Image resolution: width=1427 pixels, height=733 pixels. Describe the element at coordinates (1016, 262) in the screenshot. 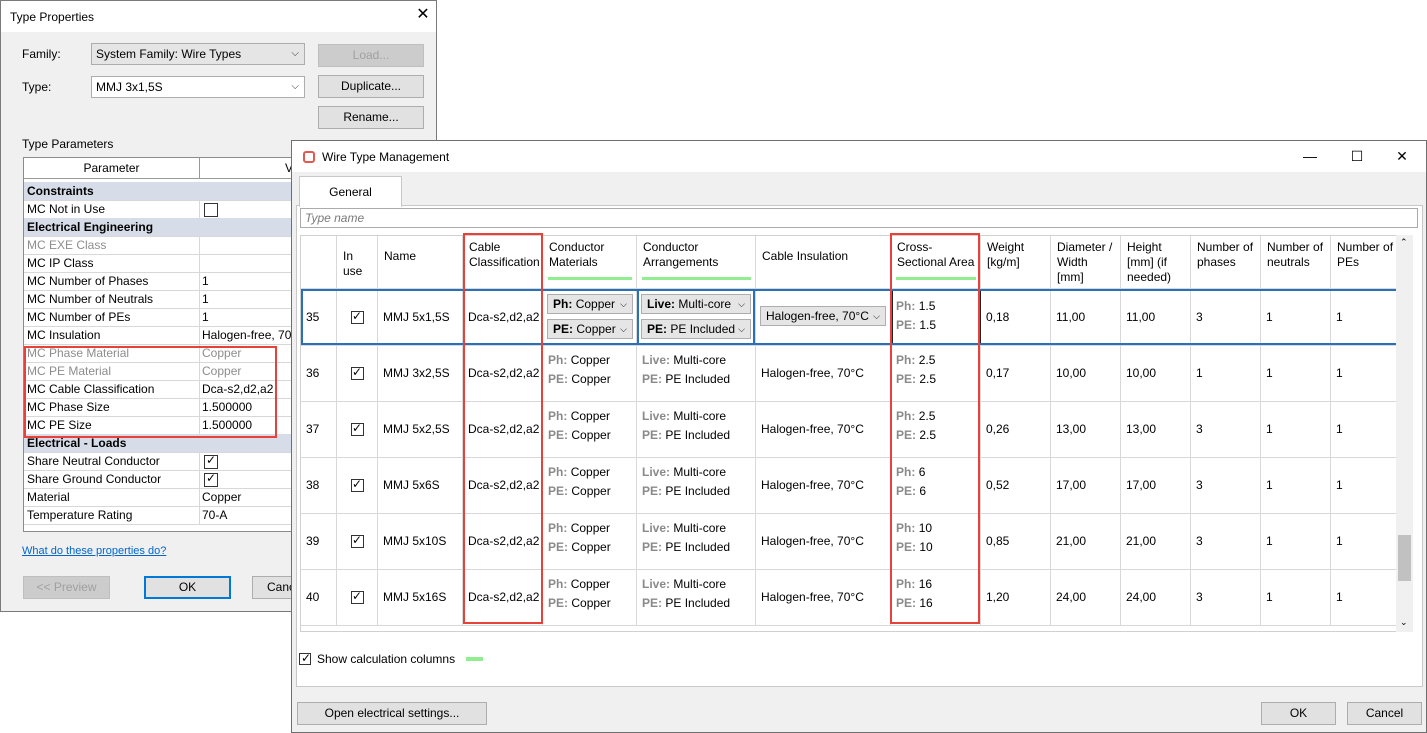

I see `column-header: Weight [kg/m]` at that location.